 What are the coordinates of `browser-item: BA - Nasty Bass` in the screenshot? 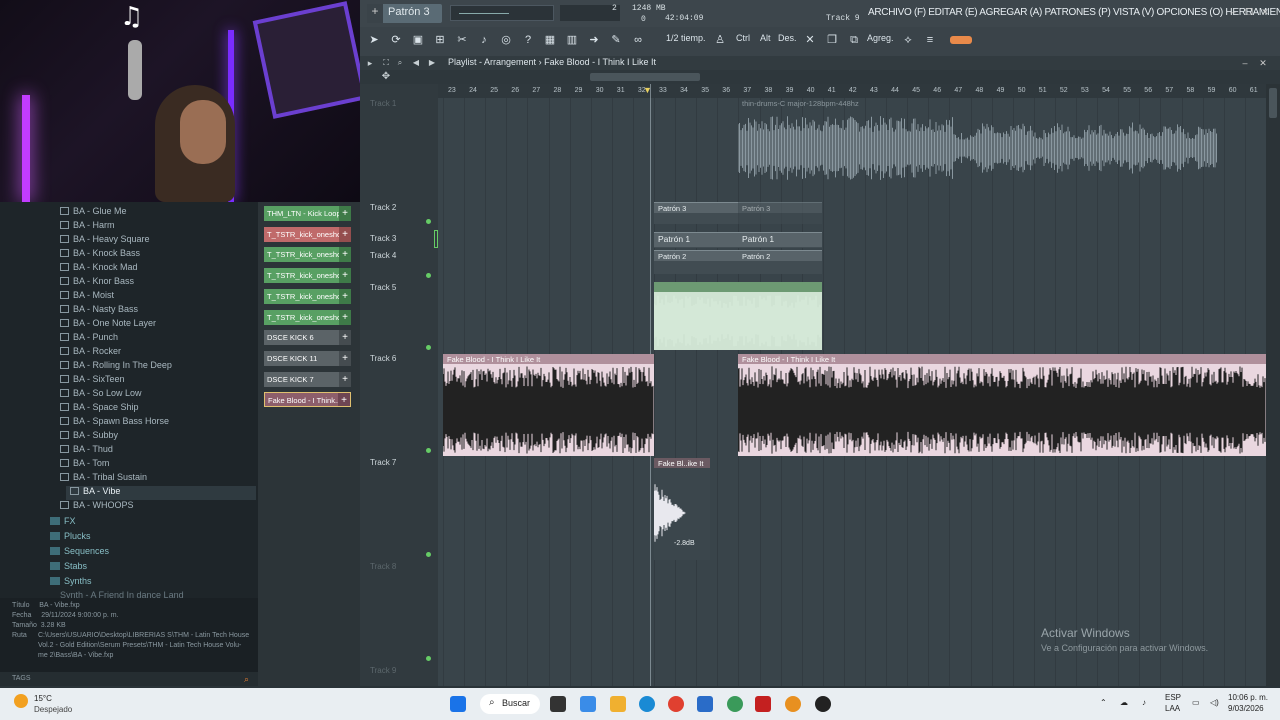 It's located at (99, 311).